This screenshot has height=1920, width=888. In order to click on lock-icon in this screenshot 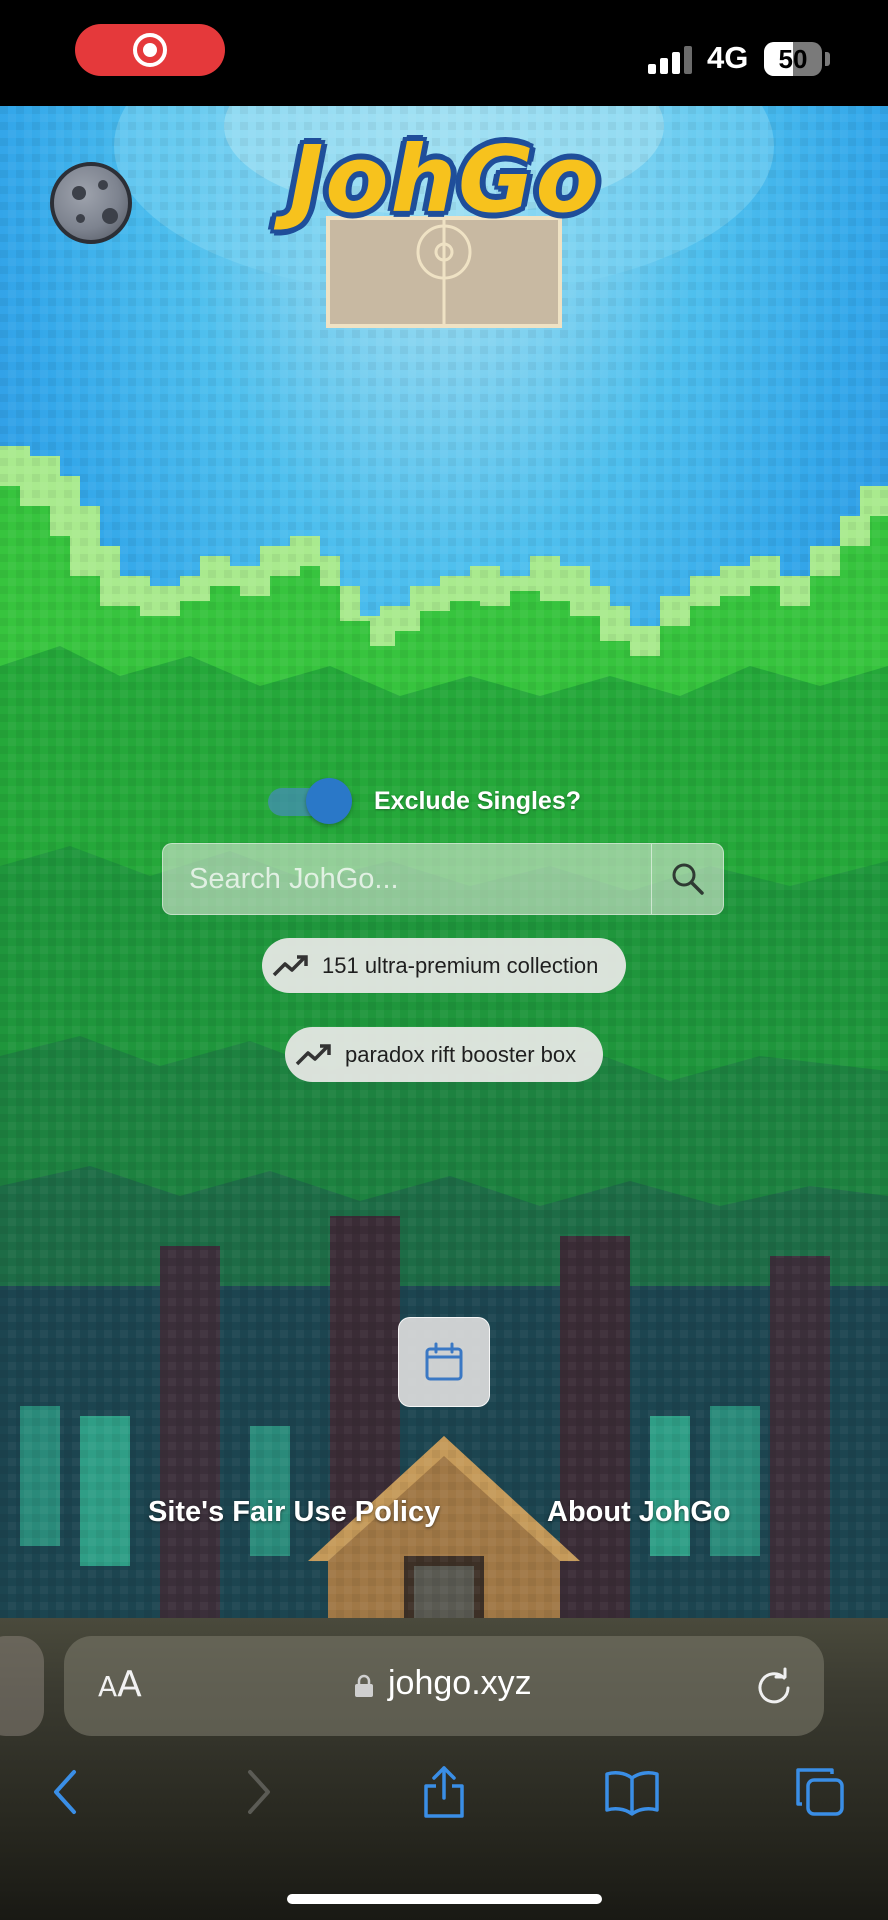, I will do `click(364, 1685)`.